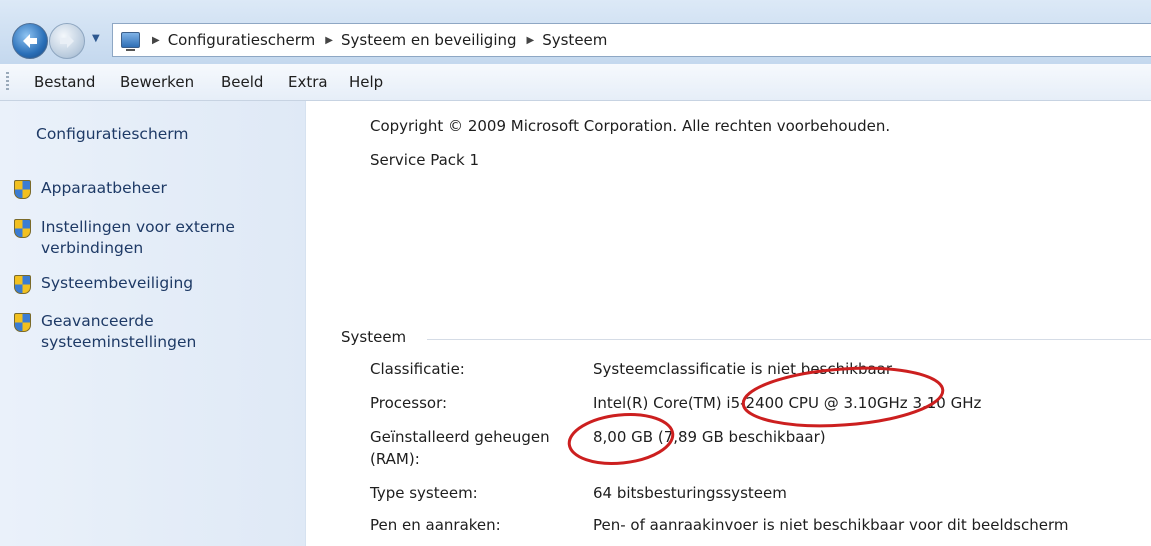 The height and width of the screenshot is (546, 1151). What do you see at coordinates (242, 40) in the screenshot?
I see `breadcrumb-item-configuratiescherm: Configuratiescherm` at bounding box center [242, 40].